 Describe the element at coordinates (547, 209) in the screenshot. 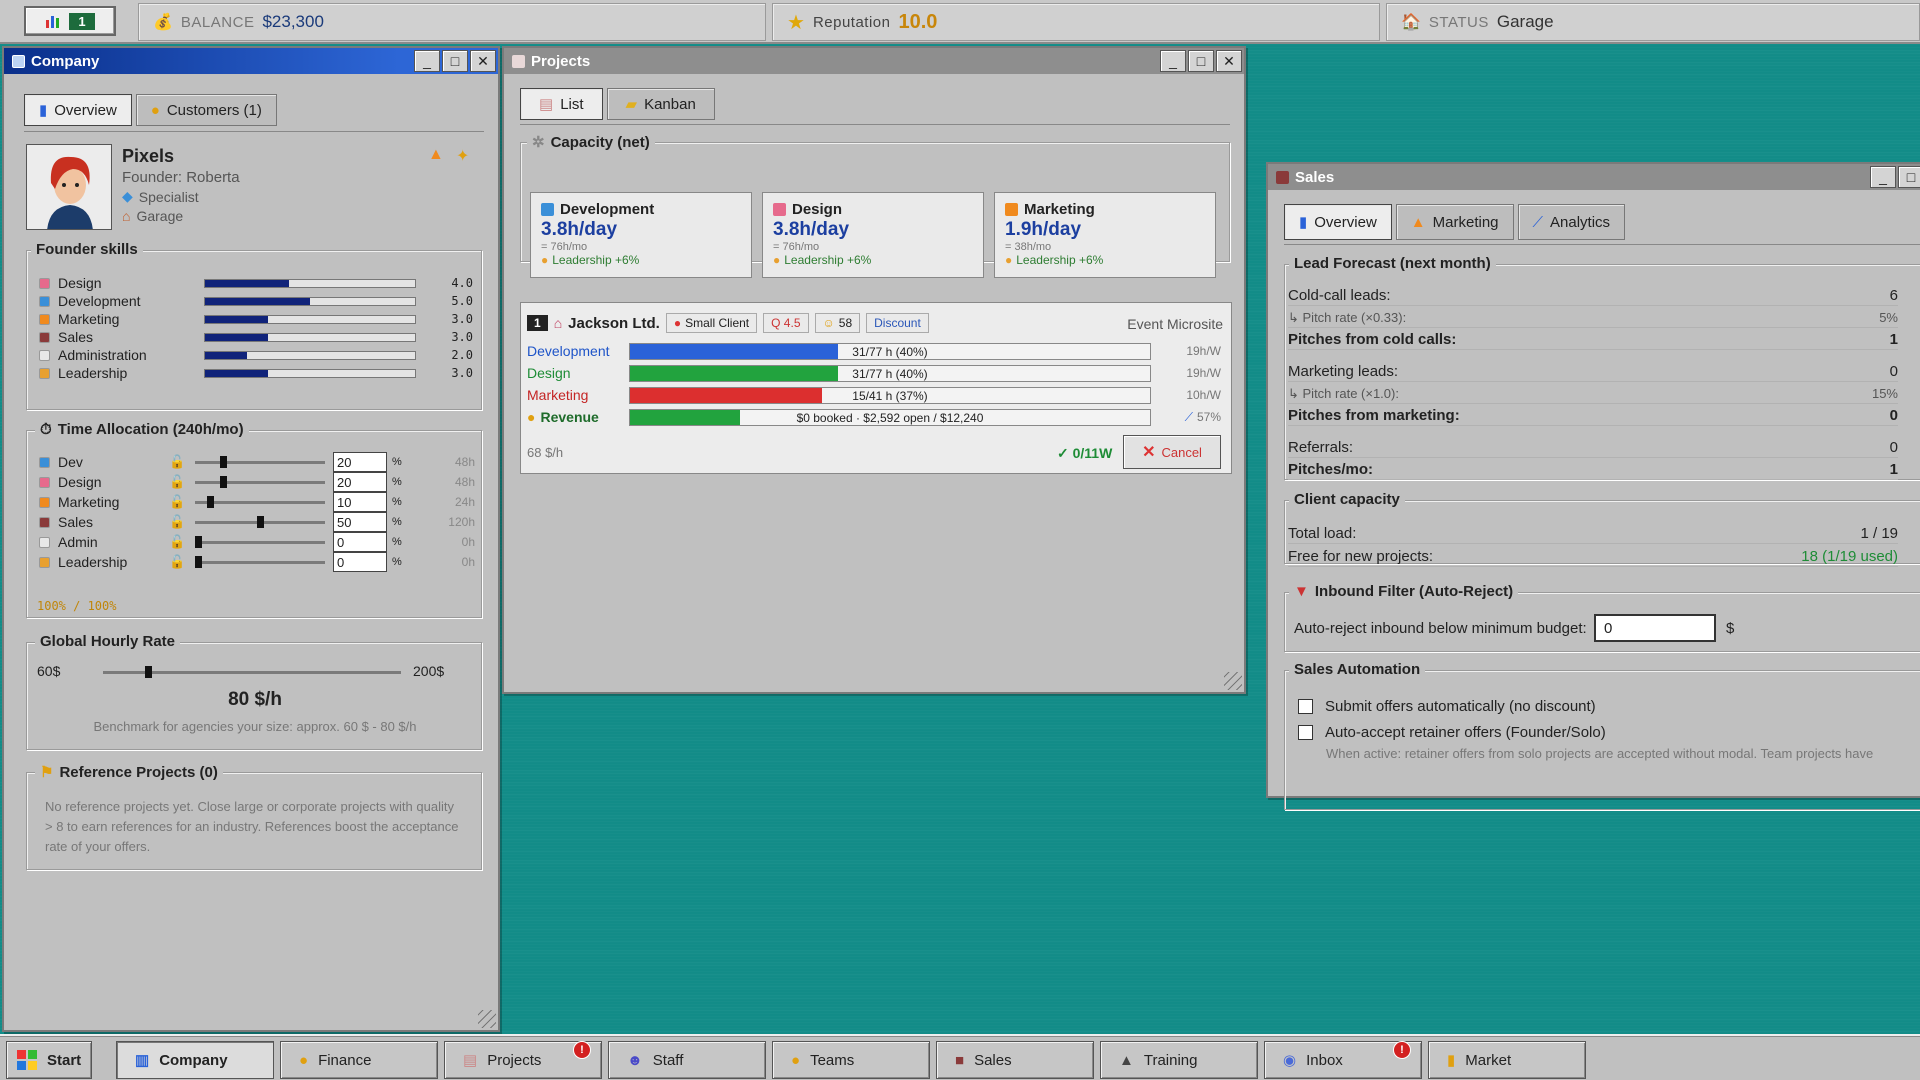

I see `development-icon` at that location.